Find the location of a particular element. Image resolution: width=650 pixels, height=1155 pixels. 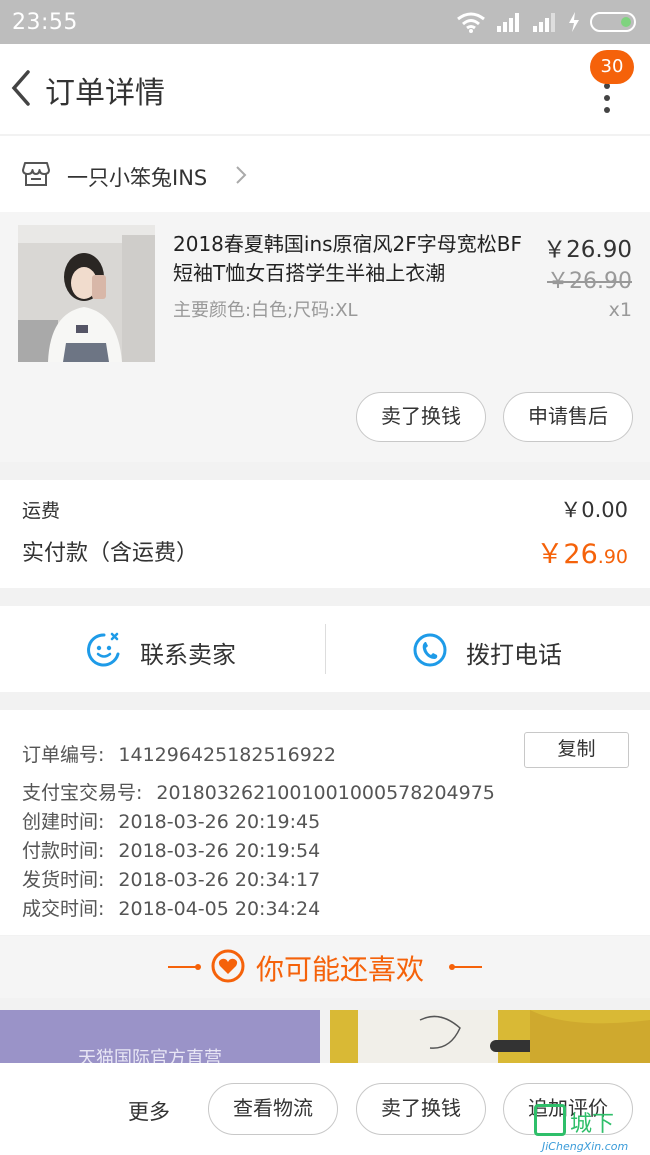

after-sale-button: 申请售后 is located at coordinates (568, 417).